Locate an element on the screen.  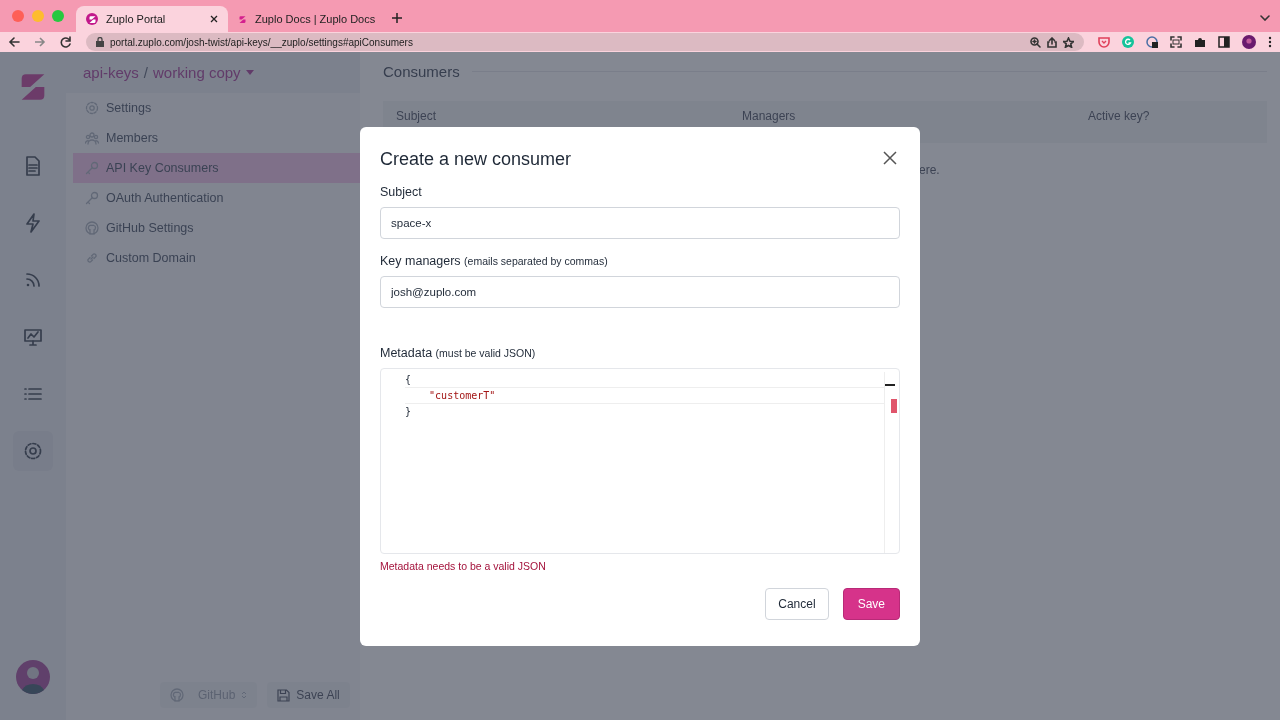
profile-avatar-icon is located at coordinates (1249, 42).